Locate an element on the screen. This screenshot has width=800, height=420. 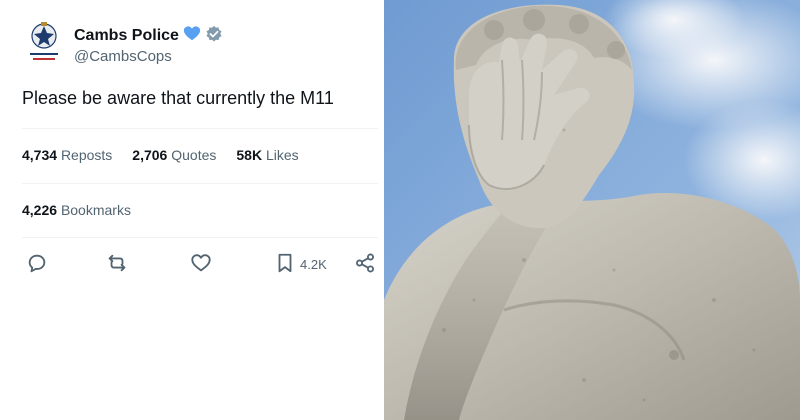
engagement-stats: 4,734 Reposts 2,706 Quotes 58K Likes is located at coordinates (160, 155).